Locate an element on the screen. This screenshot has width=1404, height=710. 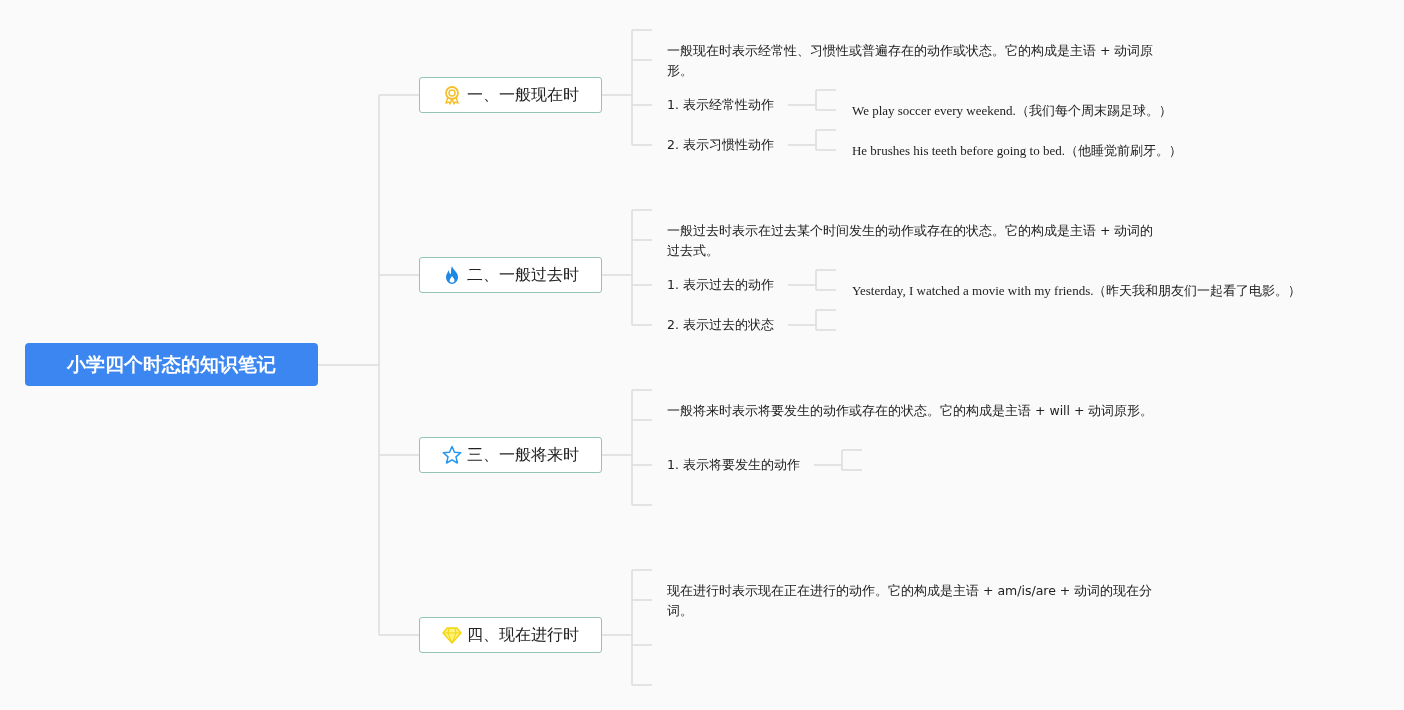
subtopic-label: 1. 表示过去的动作 is located at coordinates (720, 280).